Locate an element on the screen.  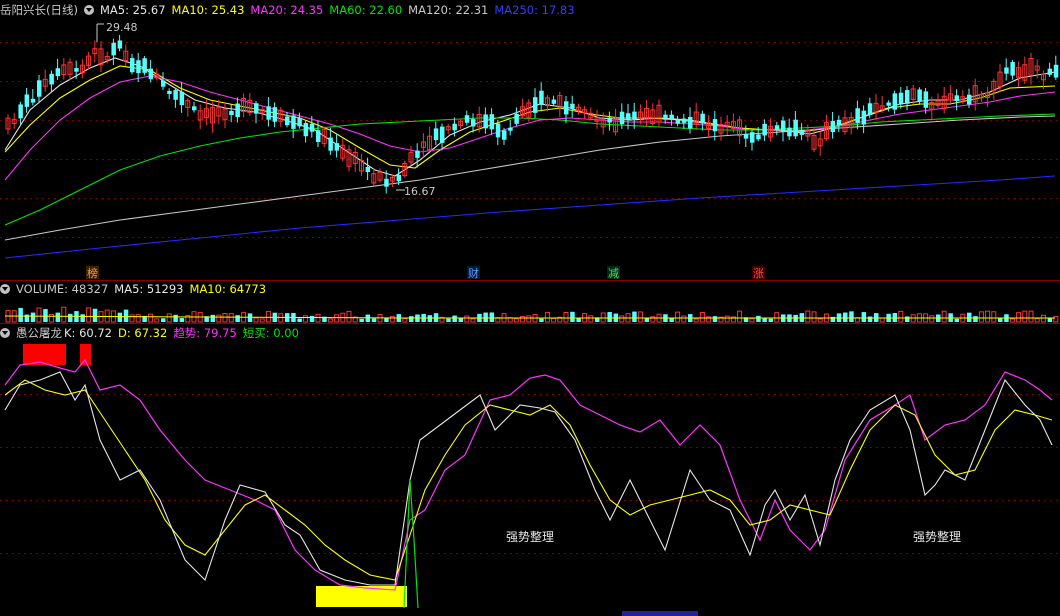
annotation-strong-consolidation: 强势整理 is located at coordinates (937, 536).